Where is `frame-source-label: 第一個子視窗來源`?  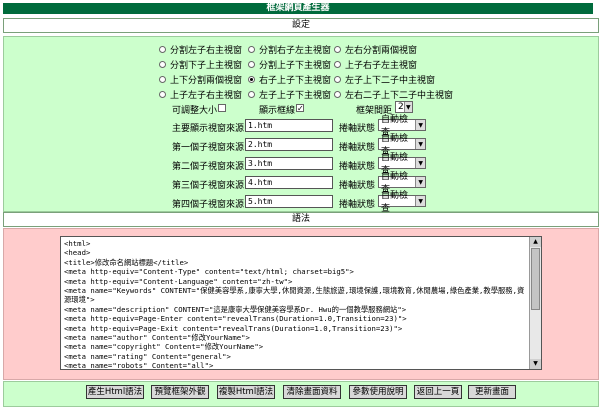
frame-source-label: 第一個子視窗來源 is located at coordinates (208, 148).